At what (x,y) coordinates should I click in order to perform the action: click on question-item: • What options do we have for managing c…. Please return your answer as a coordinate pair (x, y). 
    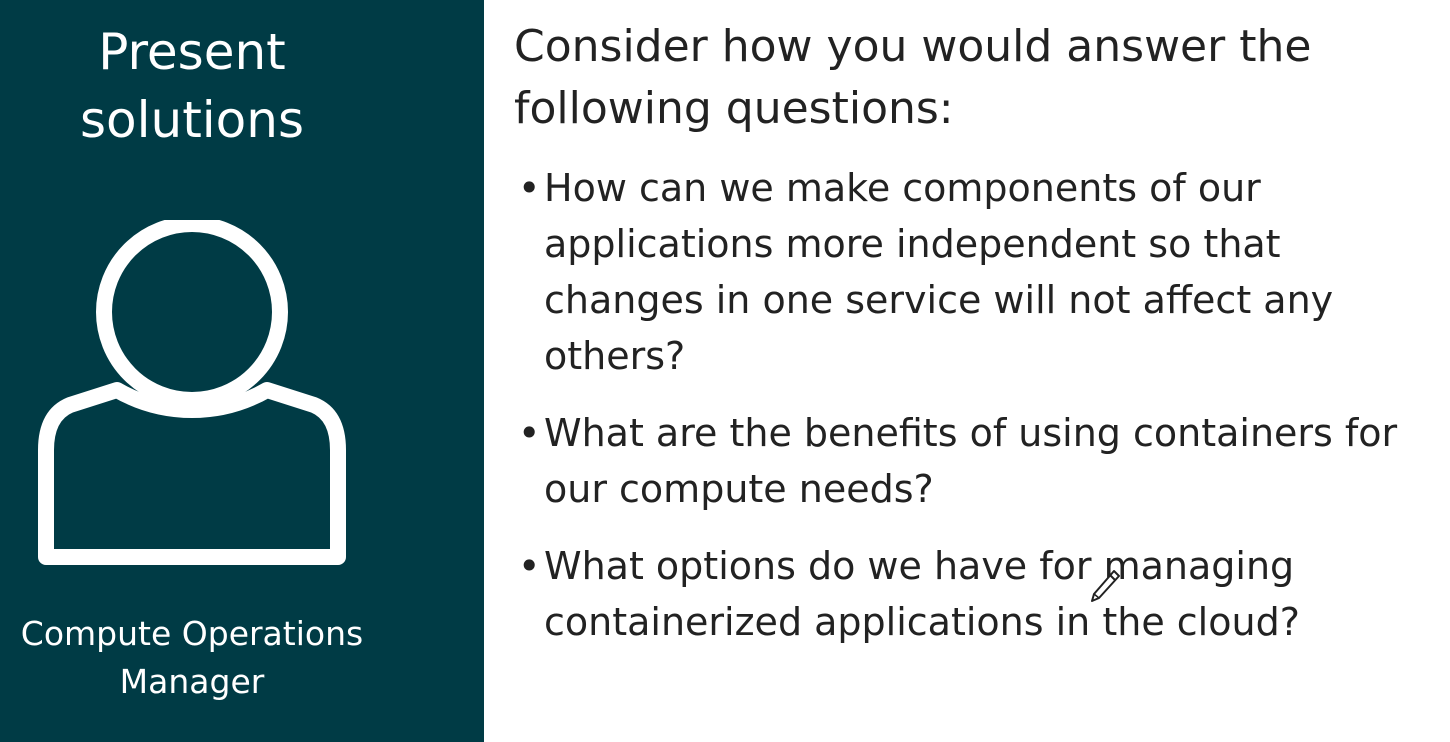
    Looking at the image, I should click on (979, 594).